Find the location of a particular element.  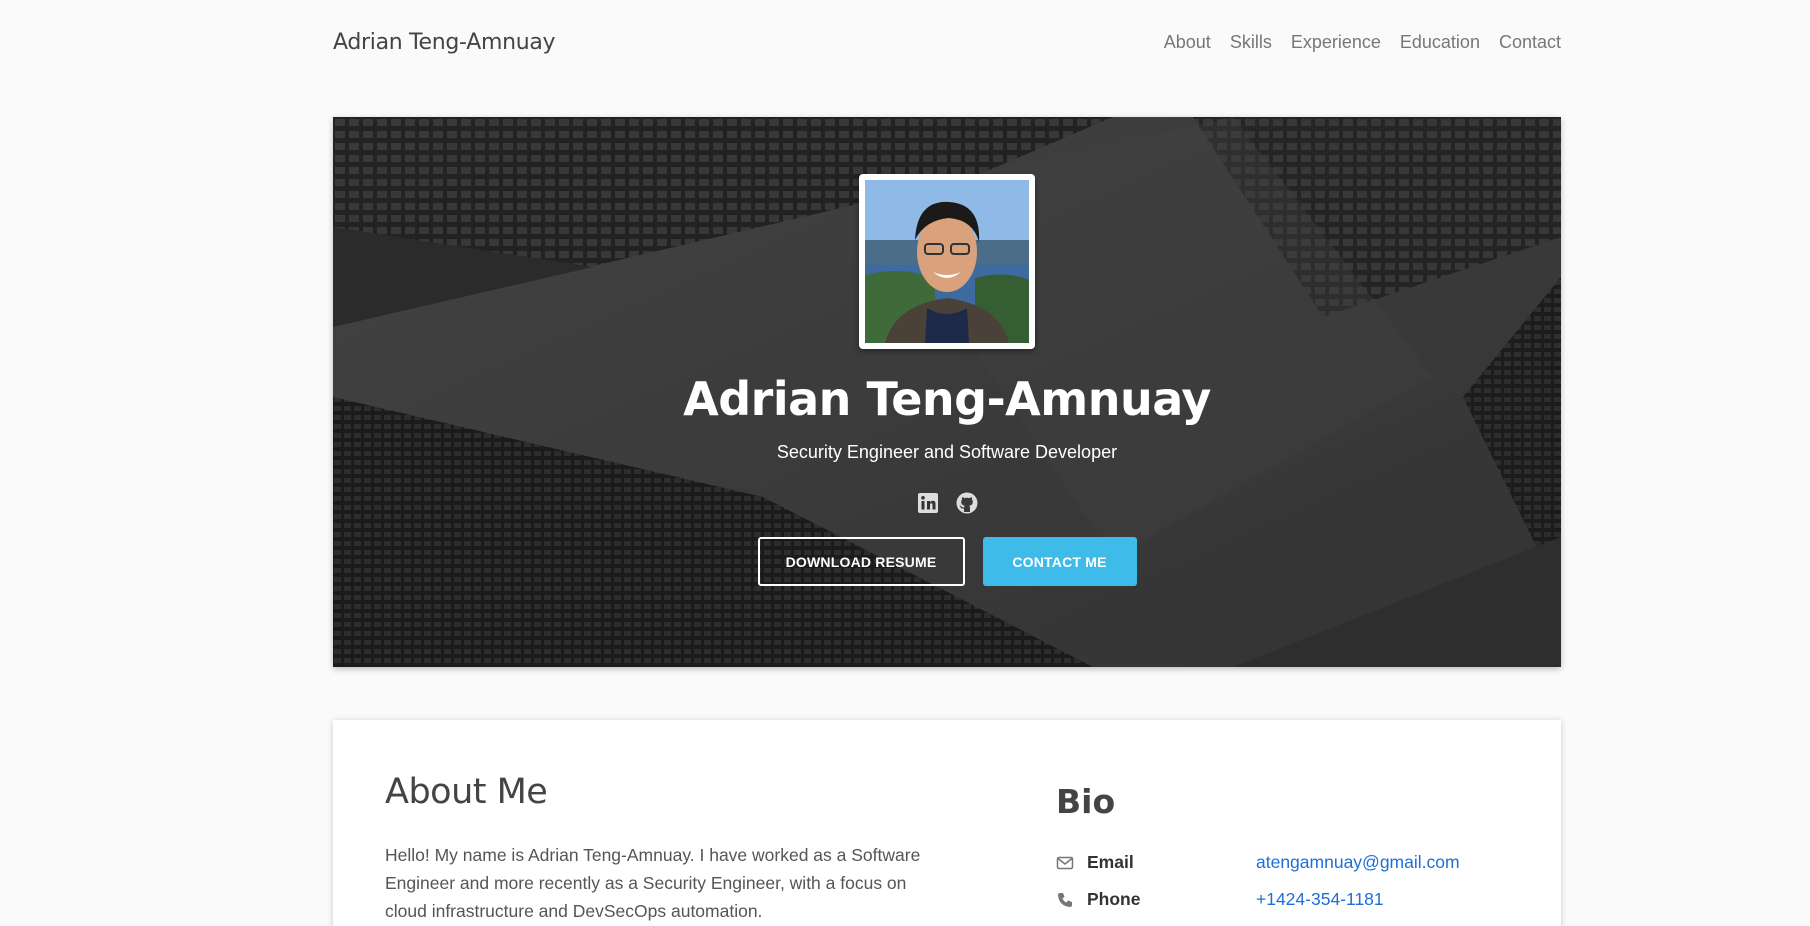

linkedin-icon is located at coordinates (928, 503).